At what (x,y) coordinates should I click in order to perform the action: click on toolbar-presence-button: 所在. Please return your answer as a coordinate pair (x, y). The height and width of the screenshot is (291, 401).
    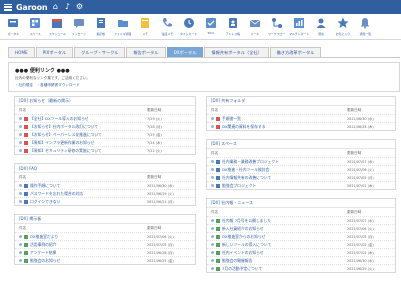
    Looking at the image, I should click on (321, 27).